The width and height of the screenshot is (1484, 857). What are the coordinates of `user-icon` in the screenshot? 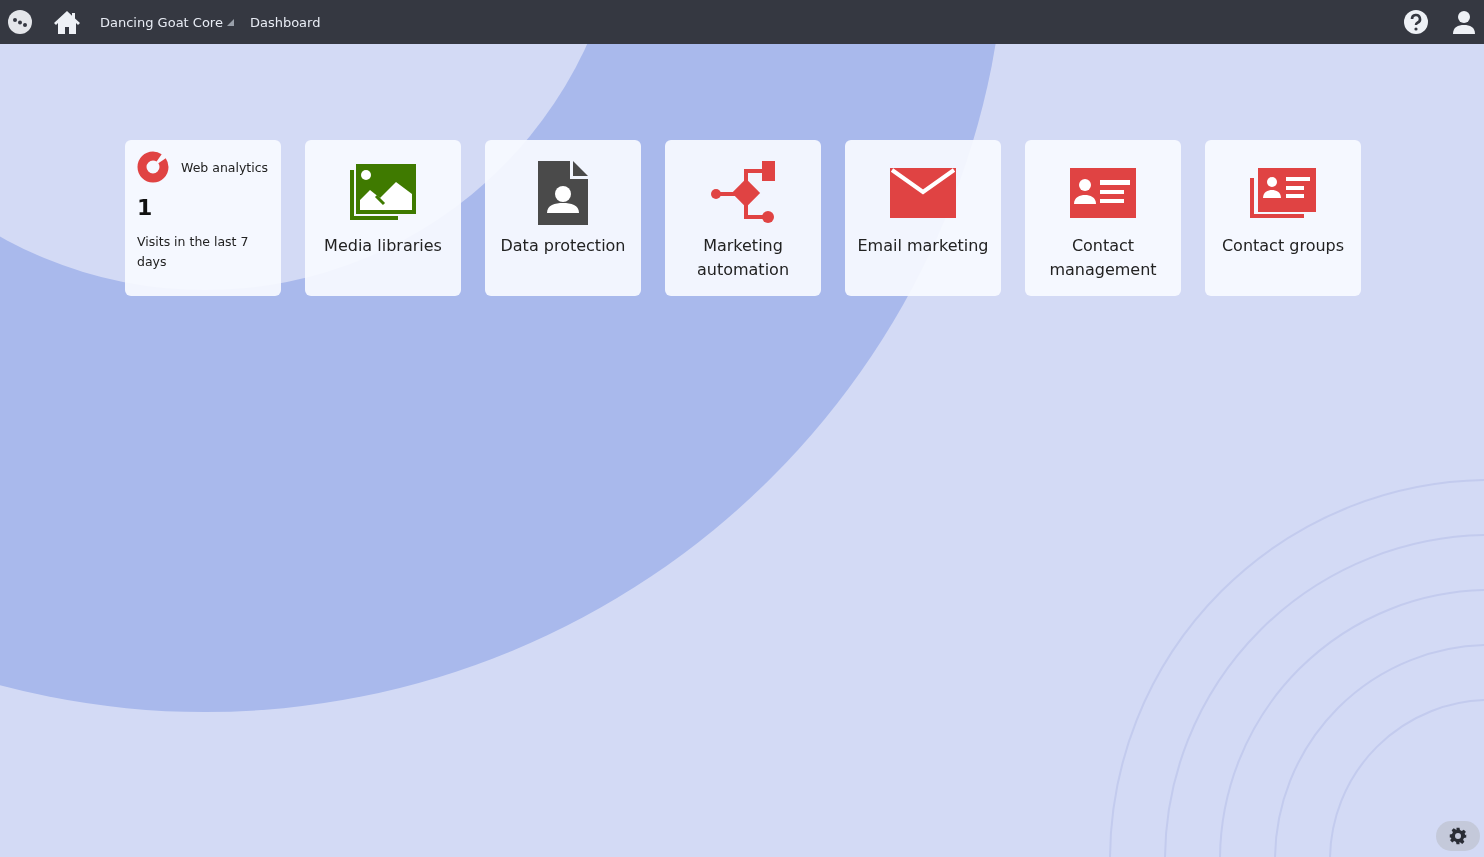 It's located at (1464, 22).